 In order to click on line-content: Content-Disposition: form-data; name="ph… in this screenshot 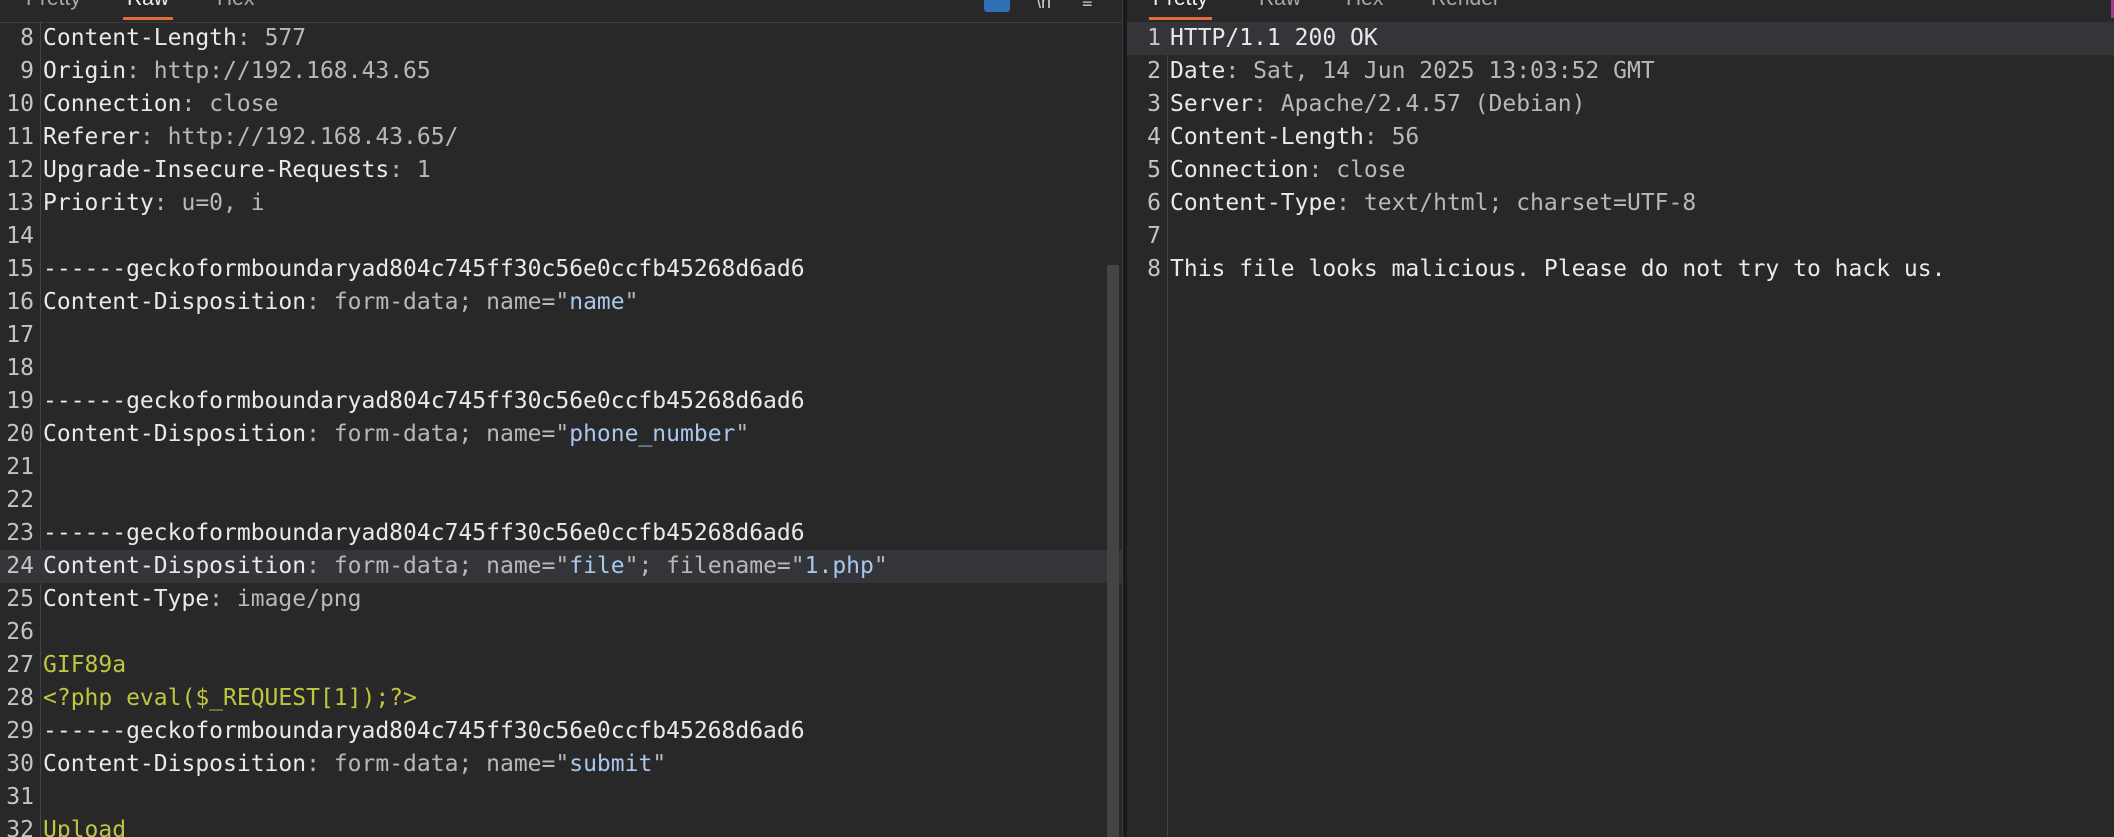, I will do `click(396, 434)`.